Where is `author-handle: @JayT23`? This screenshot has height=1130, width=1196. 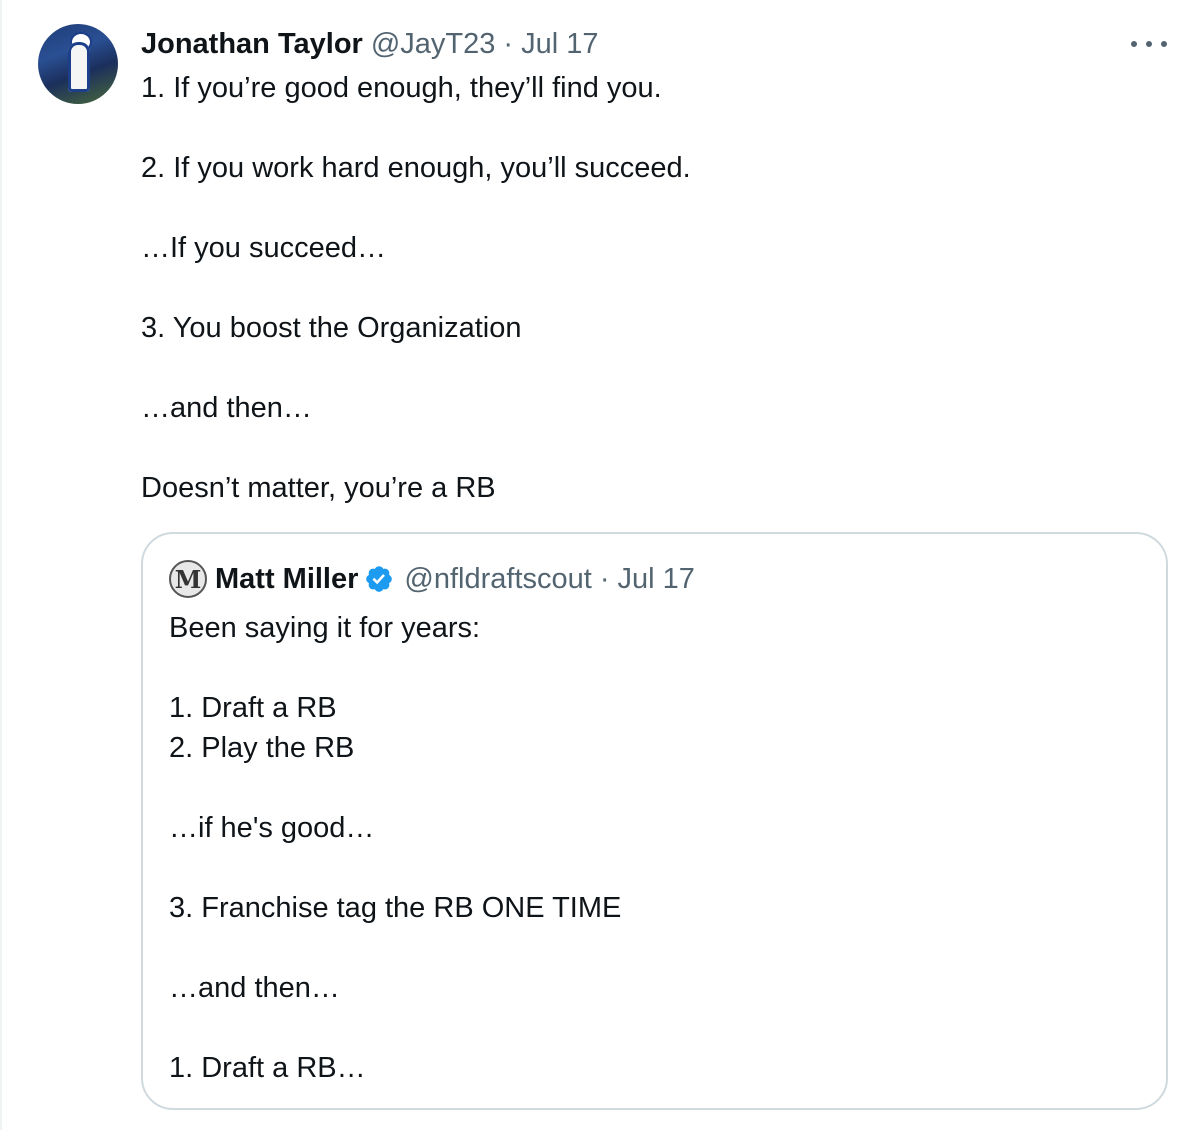 author-handle: @JayT23 is located at coordinates (433, 44).